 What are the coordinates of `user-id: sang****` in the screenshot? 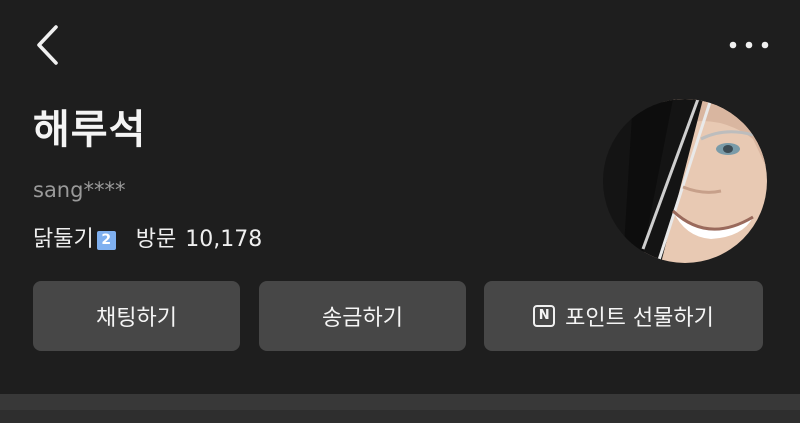 It's located at (79, 190).